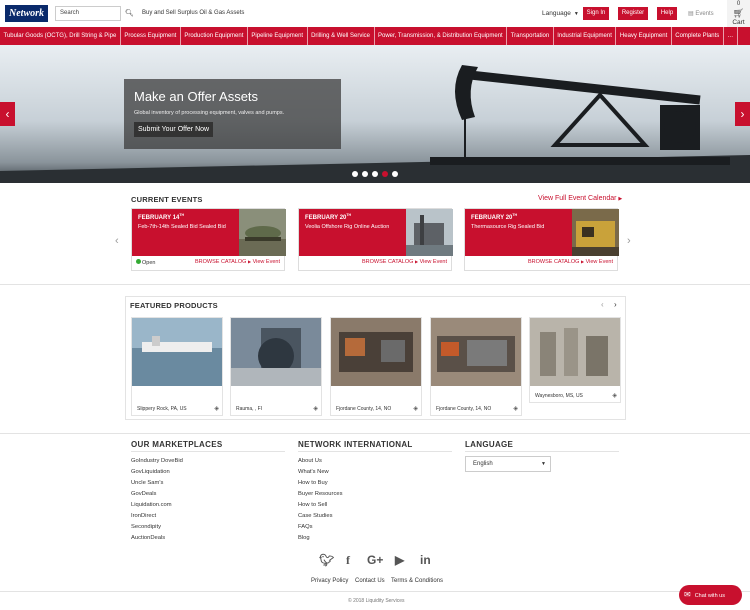 The height and width of the screenshot is (610, 750). I want to click on products-prev-arrow: ‹, so click(602, 304).